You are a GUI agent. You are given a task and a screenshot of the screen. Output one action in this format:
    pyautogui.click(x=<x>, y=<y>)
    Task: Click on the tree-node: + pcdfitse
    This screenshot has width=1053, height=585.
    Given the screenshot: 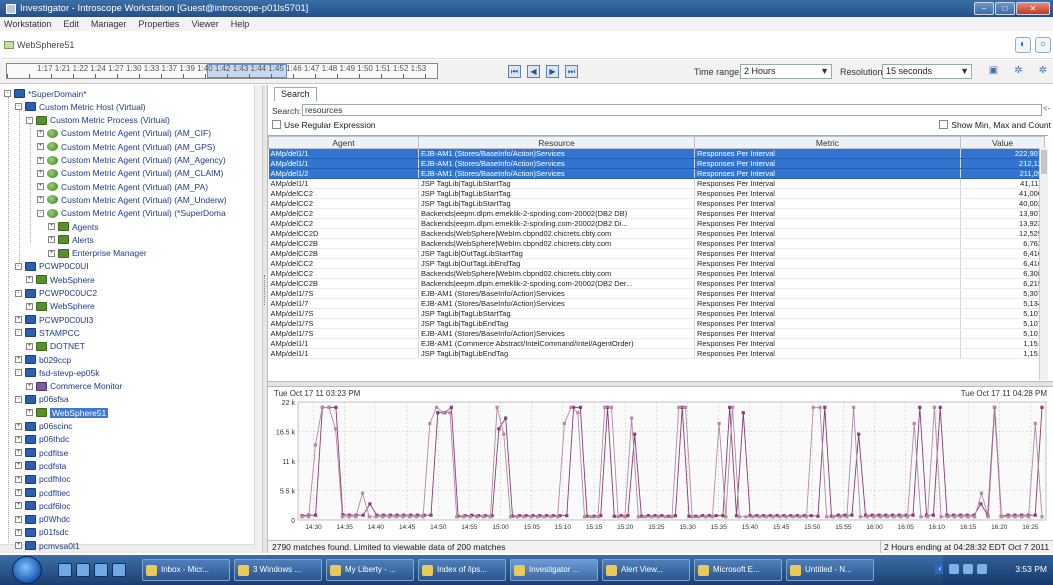 What is the action you would take?
    pyautogui.click(x=41, y=452)
    